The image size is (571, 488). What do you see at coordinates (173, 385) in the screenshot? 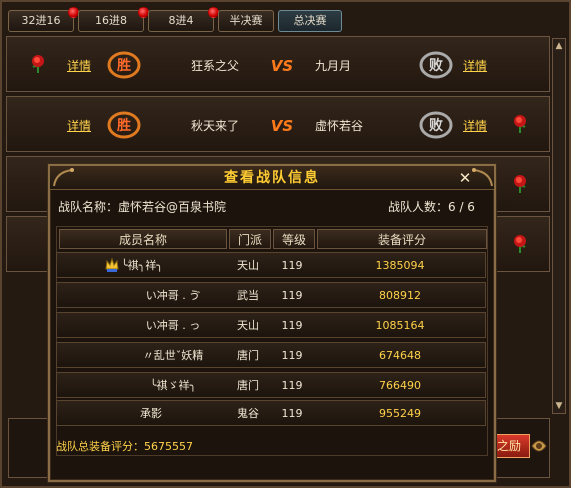
I see `member-name: ╰祺ゞ祥╮` at bounding box center [173, 385].